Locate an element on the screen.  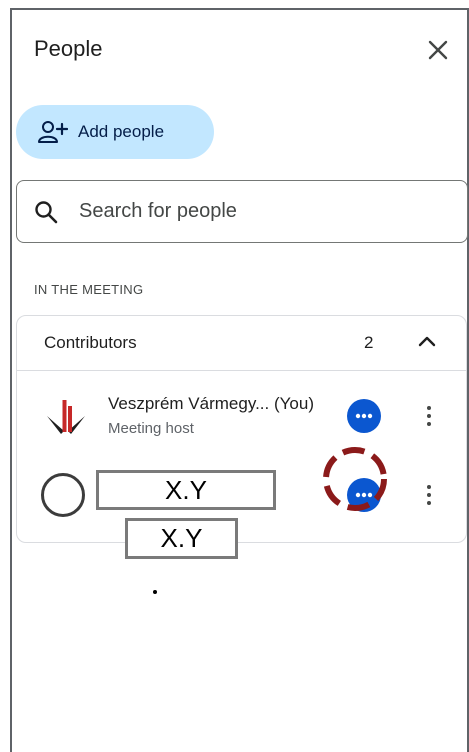
participant-options-button is located at coordinates (364, 416).